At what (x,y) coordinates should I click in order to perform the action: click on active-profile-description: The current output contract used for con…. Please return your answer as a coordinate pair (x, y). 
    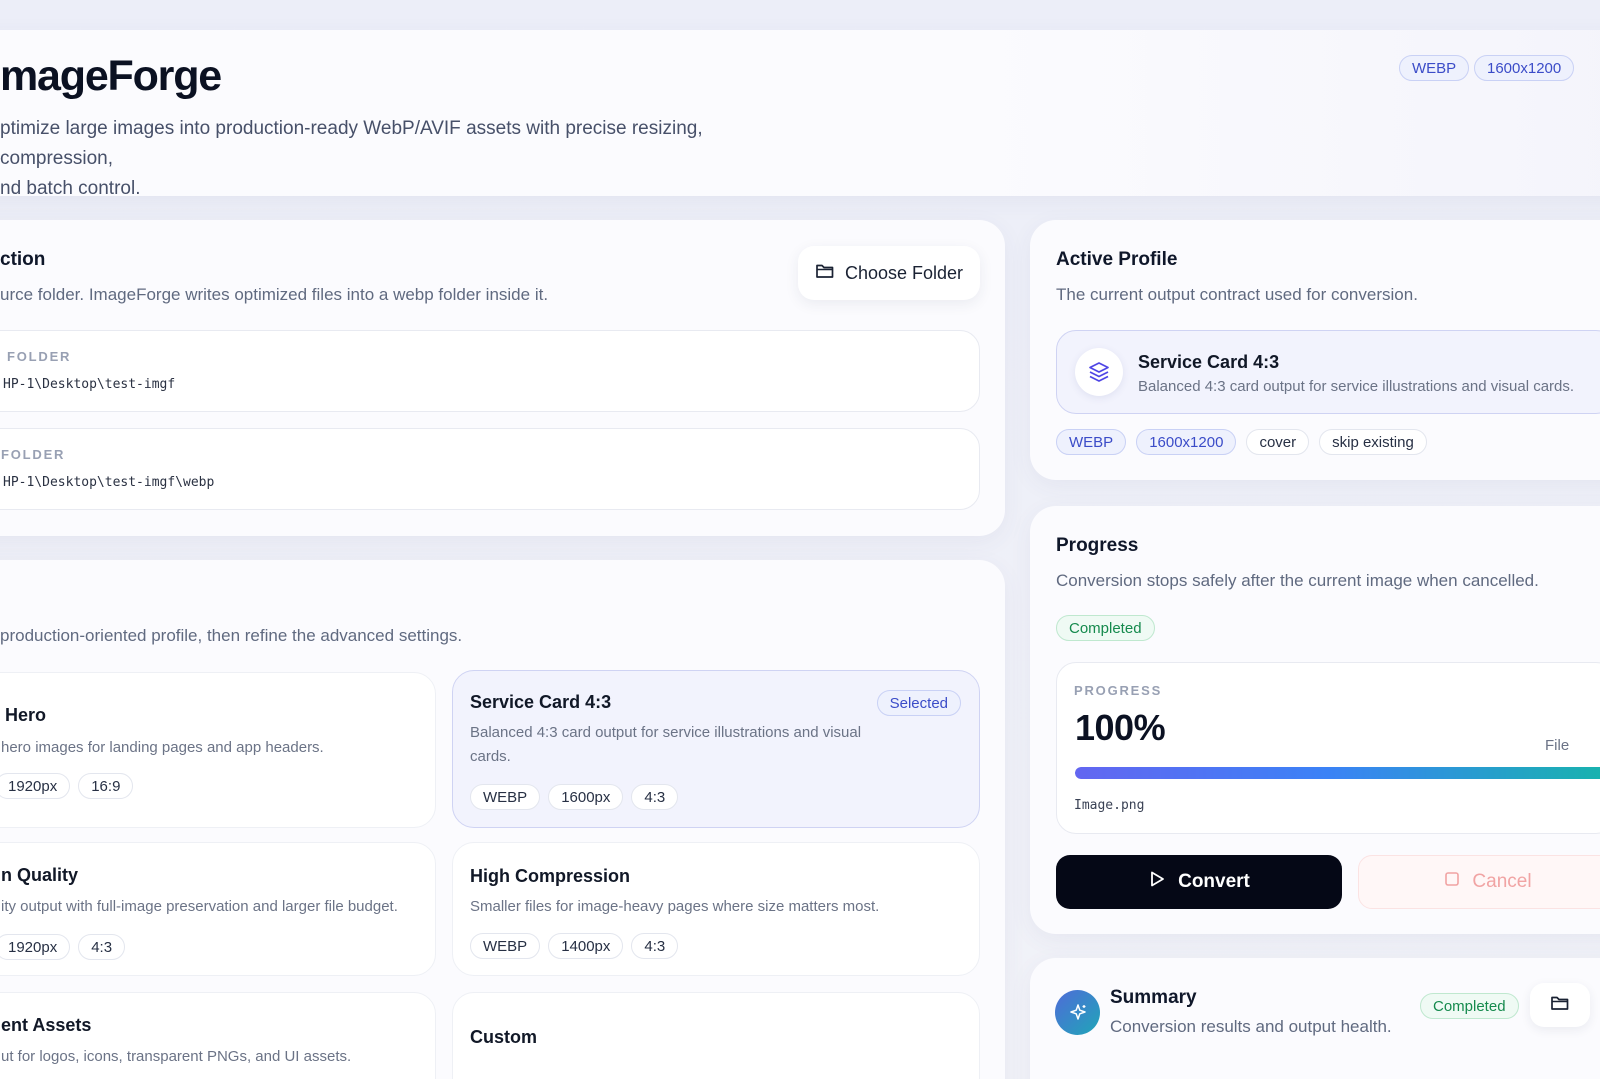
    Looking at the image, I should click on (1237, 294).